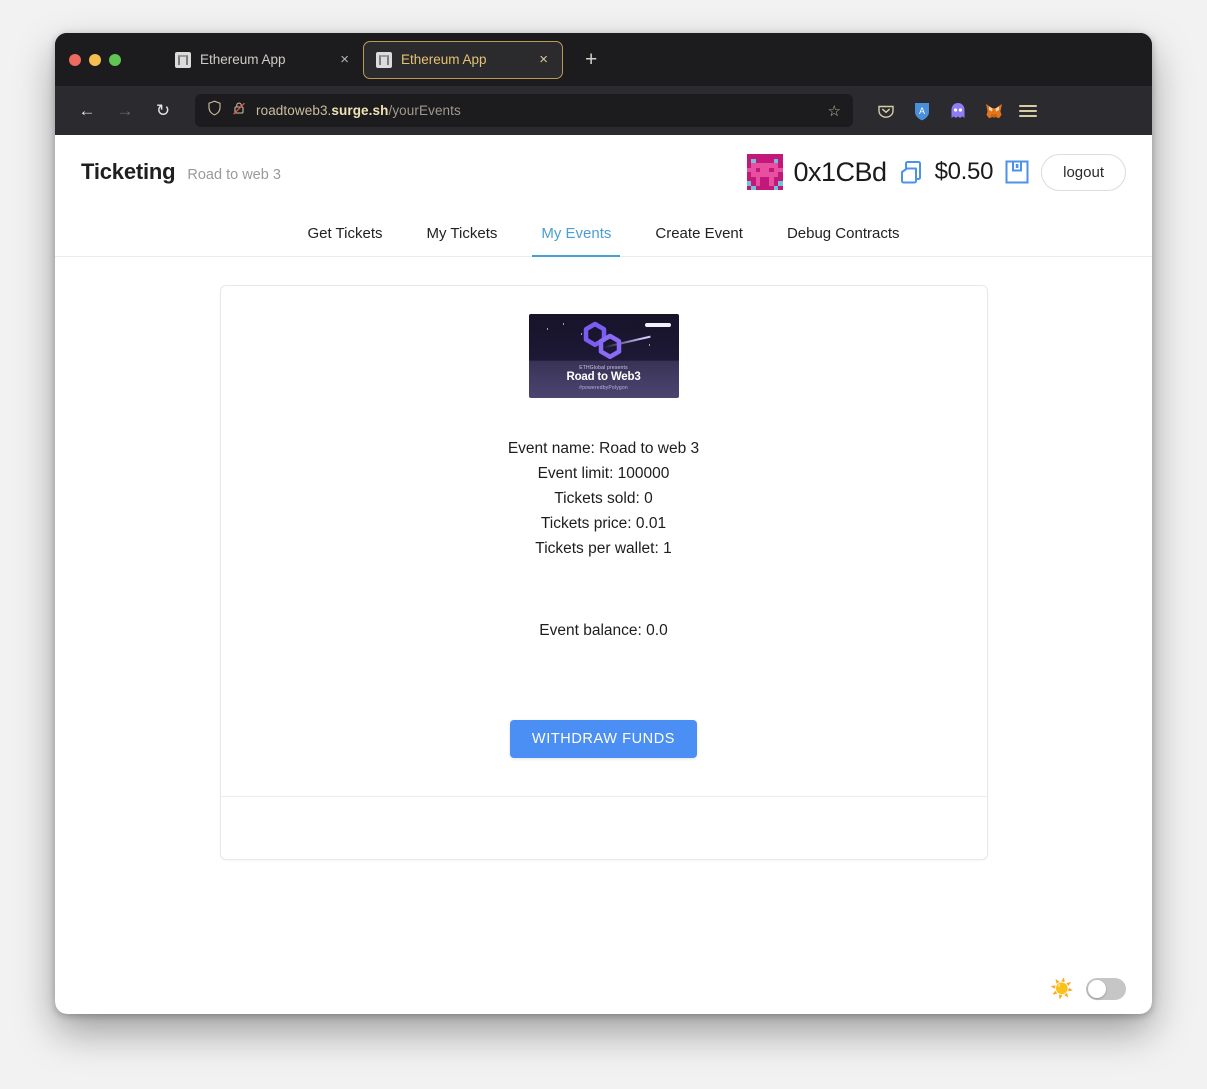 The width and height of the screenshot is (1207, 1089). Describe the element at coordinates (1028, 110) in the screenshot. I see `menu-icon` at that location.